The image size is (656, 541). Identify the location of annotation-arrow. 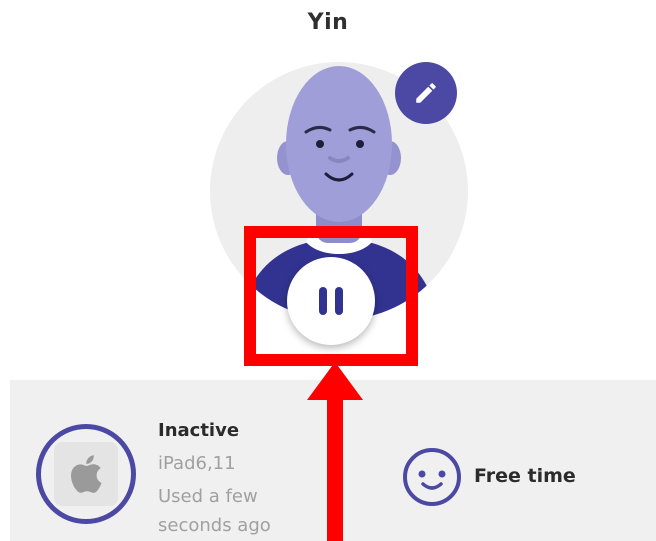
(335, 451).